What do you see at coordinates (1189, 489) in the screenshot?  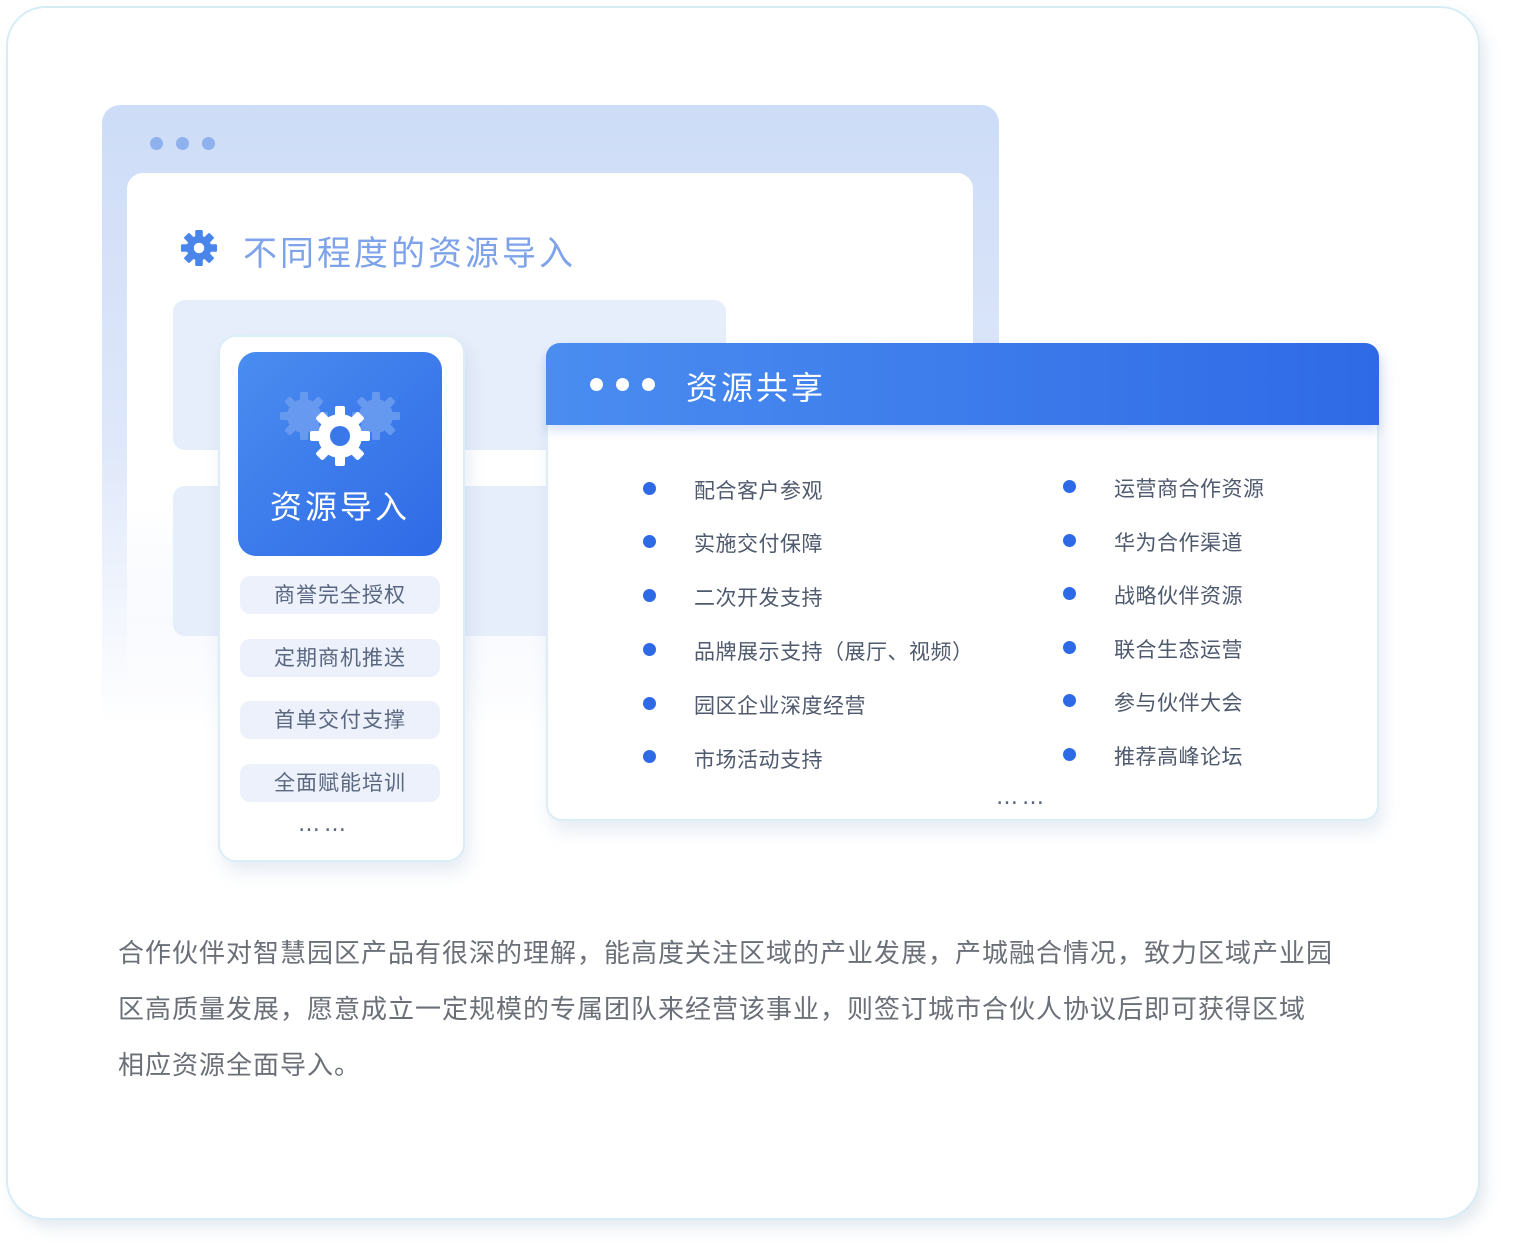 I see `share-item: 运营商合作资源` at bounding box center [1189, 489].